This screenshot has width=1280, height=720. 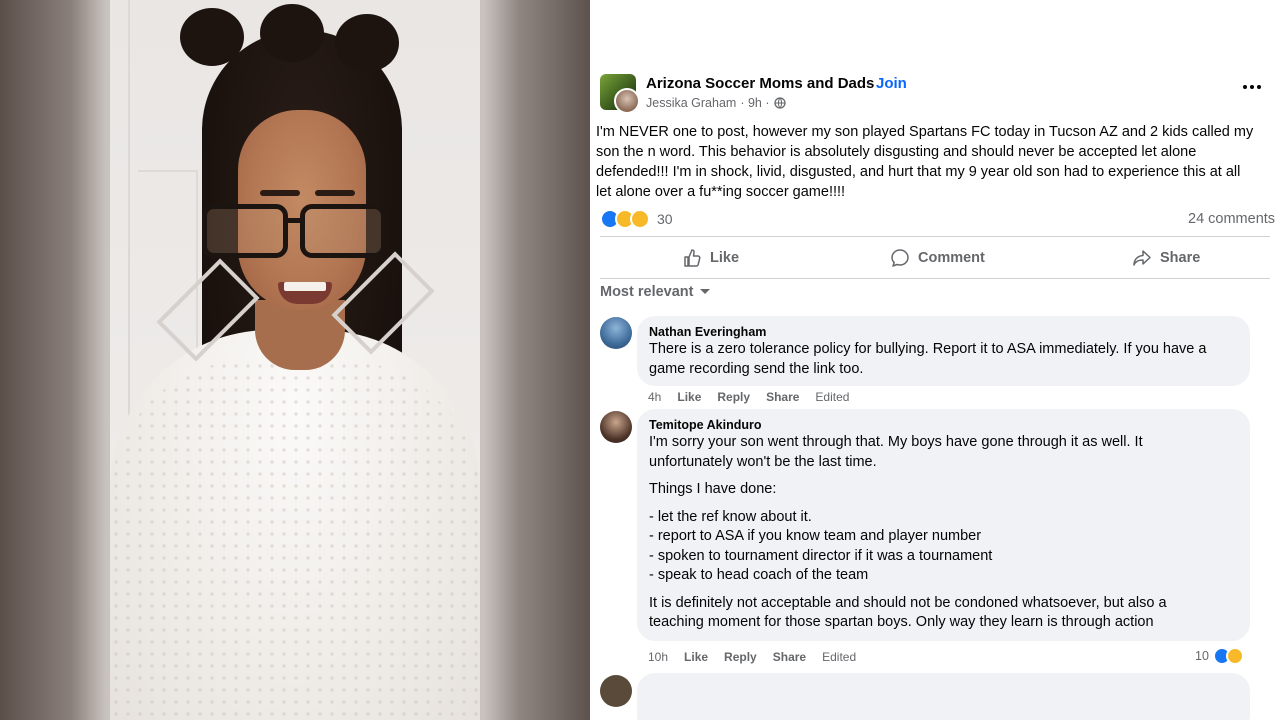 What do you see at coordinates (943, 332) in the screenshot?
I see `commenter-name: Nathan Everingham` at bounding box center [943, 332].